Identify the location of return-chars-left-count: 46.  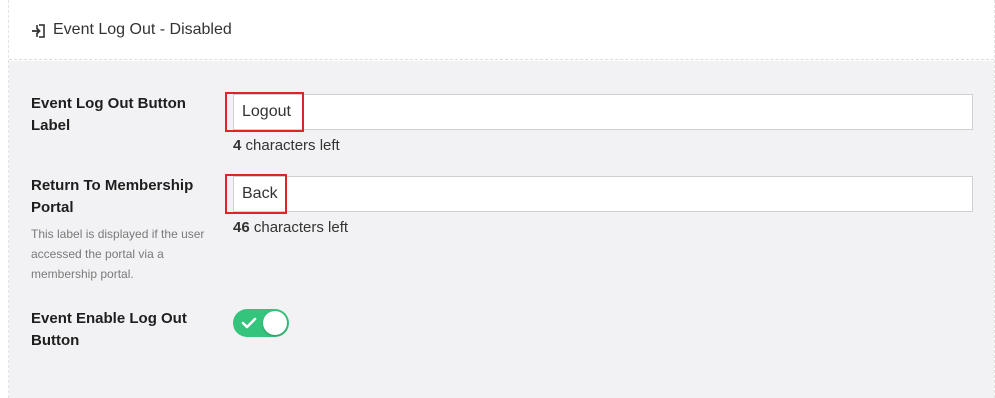
(241, 227).